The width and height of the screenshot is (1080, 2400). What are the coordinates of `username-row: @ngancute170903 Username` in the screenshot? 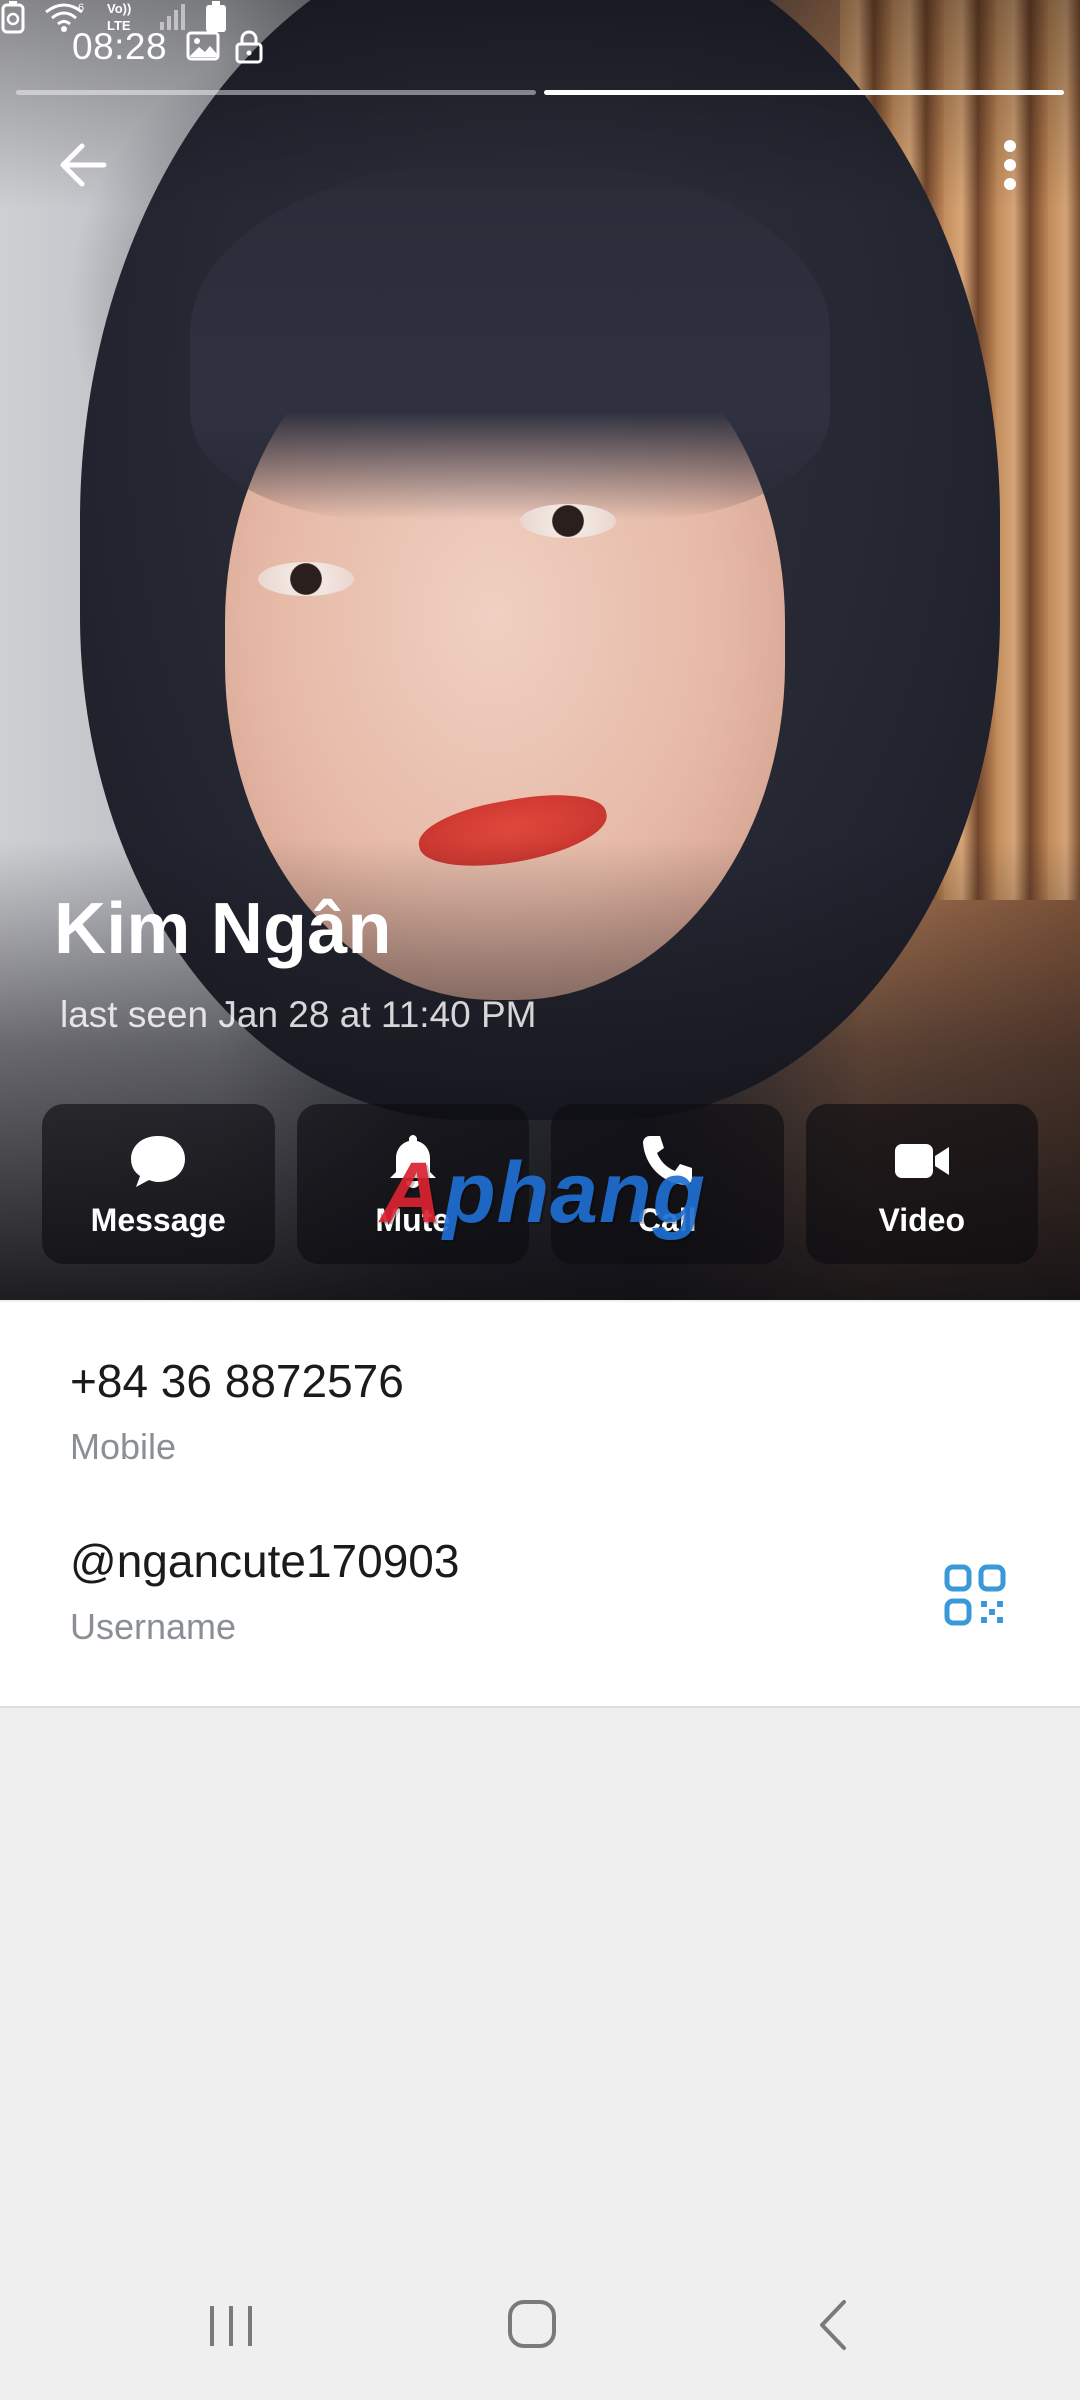 It's located at (264, 1591).